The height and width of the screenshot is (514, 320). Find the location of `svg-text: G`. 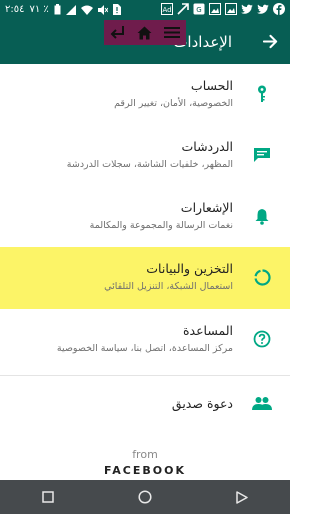

svg-text: G is located at coordinates (198, 10).